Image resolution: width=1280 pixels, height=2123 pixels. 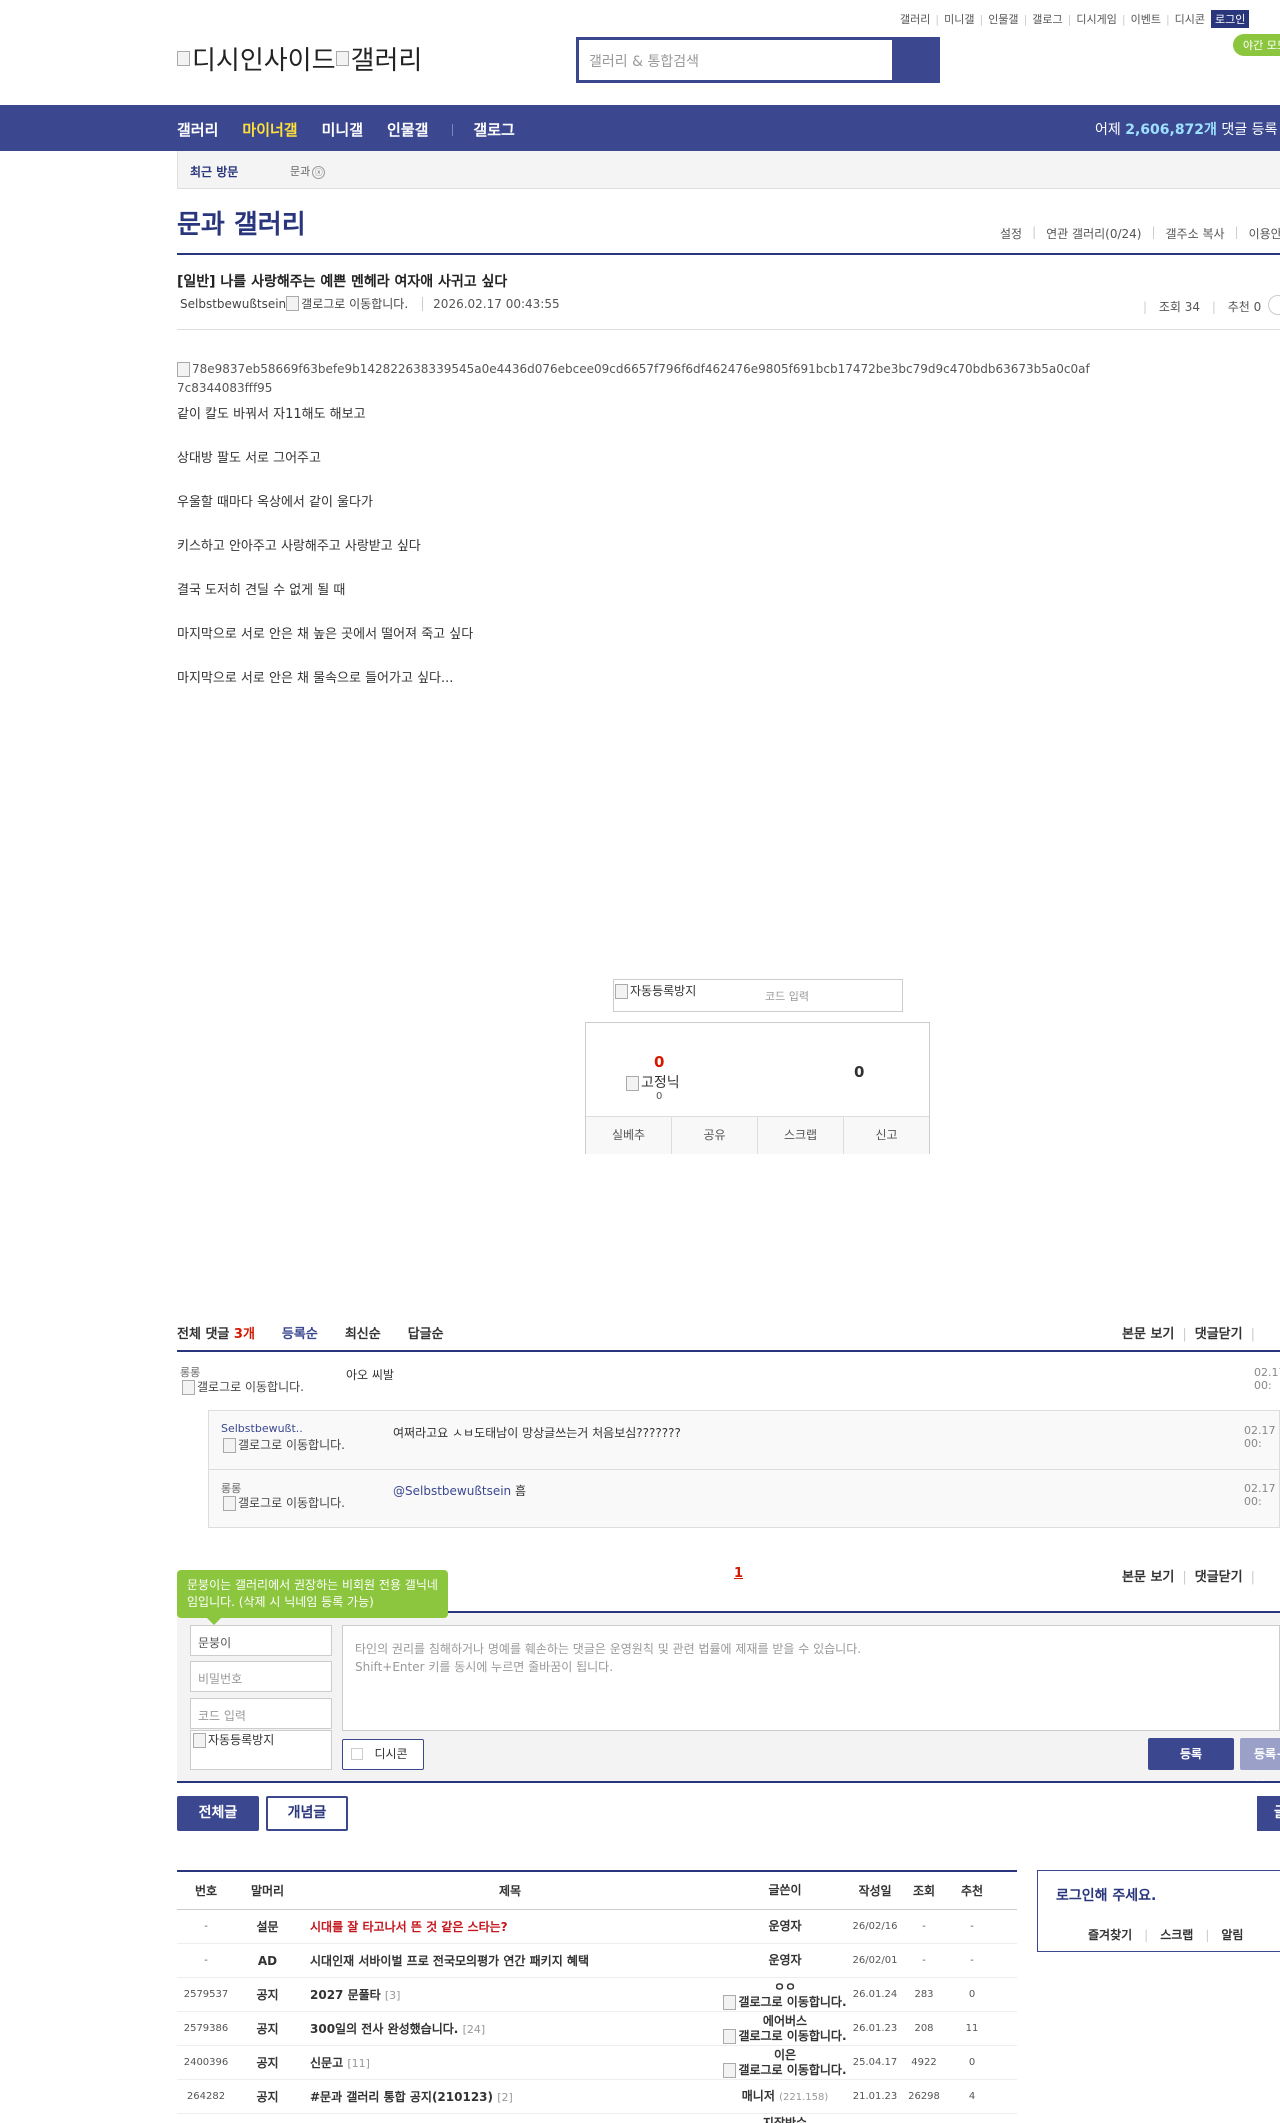 I want to click on row-writer: ㅇㅇ 갤로그로 이동합니다., so click(x=785, y=1995).